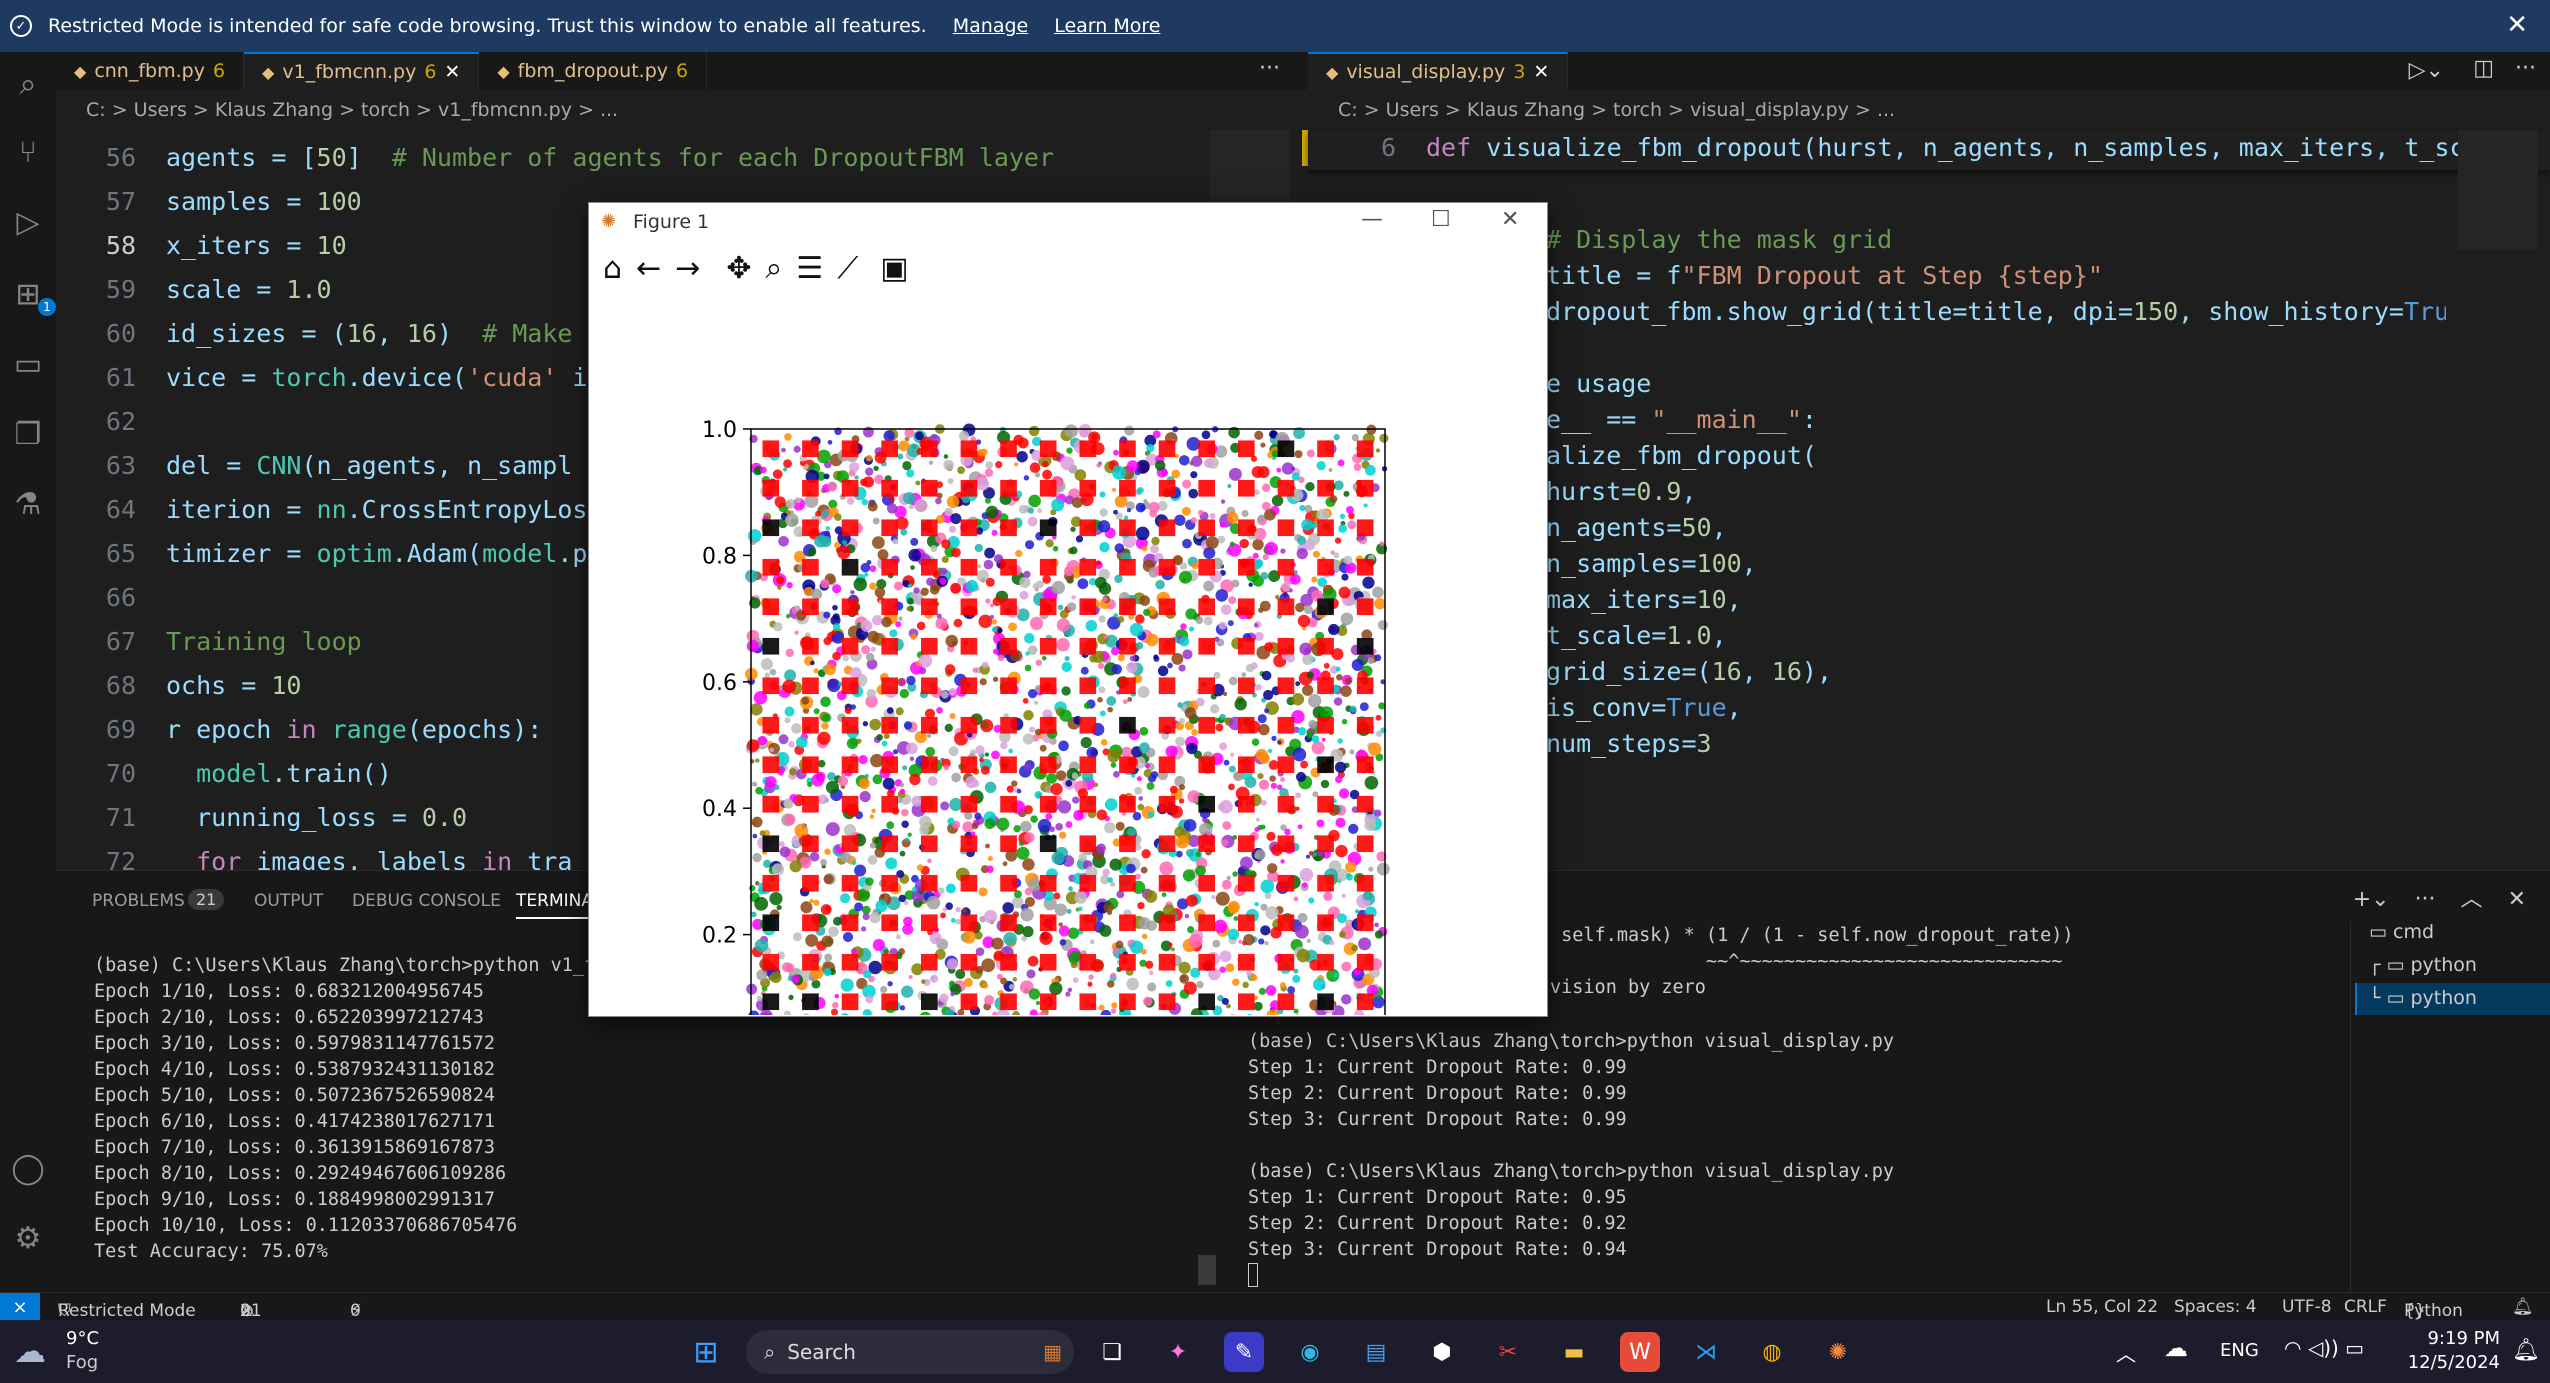  I want to click on store-icon: ▤, so click(1376, 1352).